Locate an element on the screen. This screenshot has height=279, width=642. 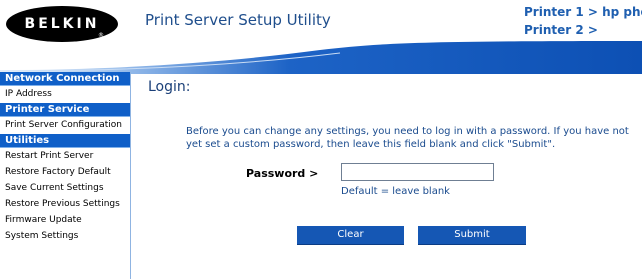
belkin-logo: BELKIN ® is located at coordinates (62, 24).